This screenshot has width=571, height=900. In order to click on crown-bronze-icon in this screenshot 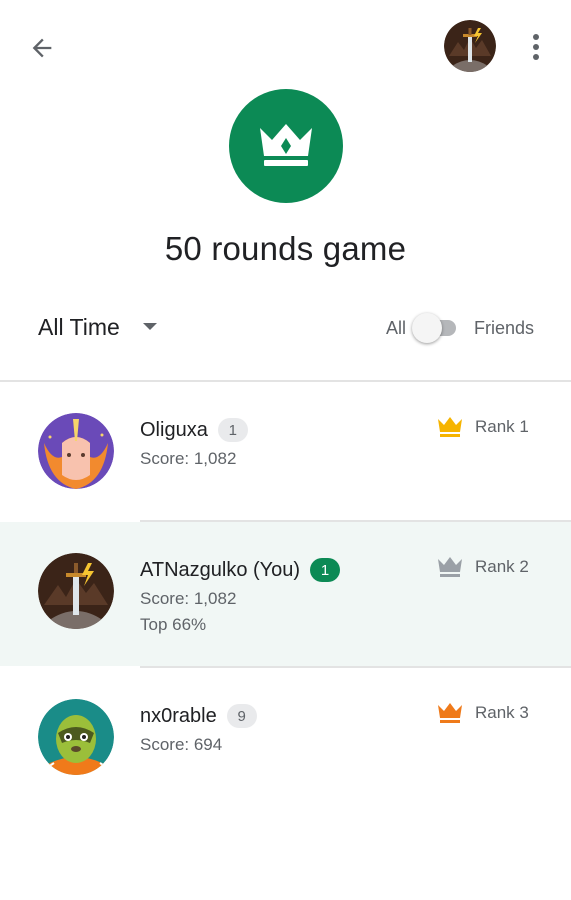, I will do `click(450, 713)`.